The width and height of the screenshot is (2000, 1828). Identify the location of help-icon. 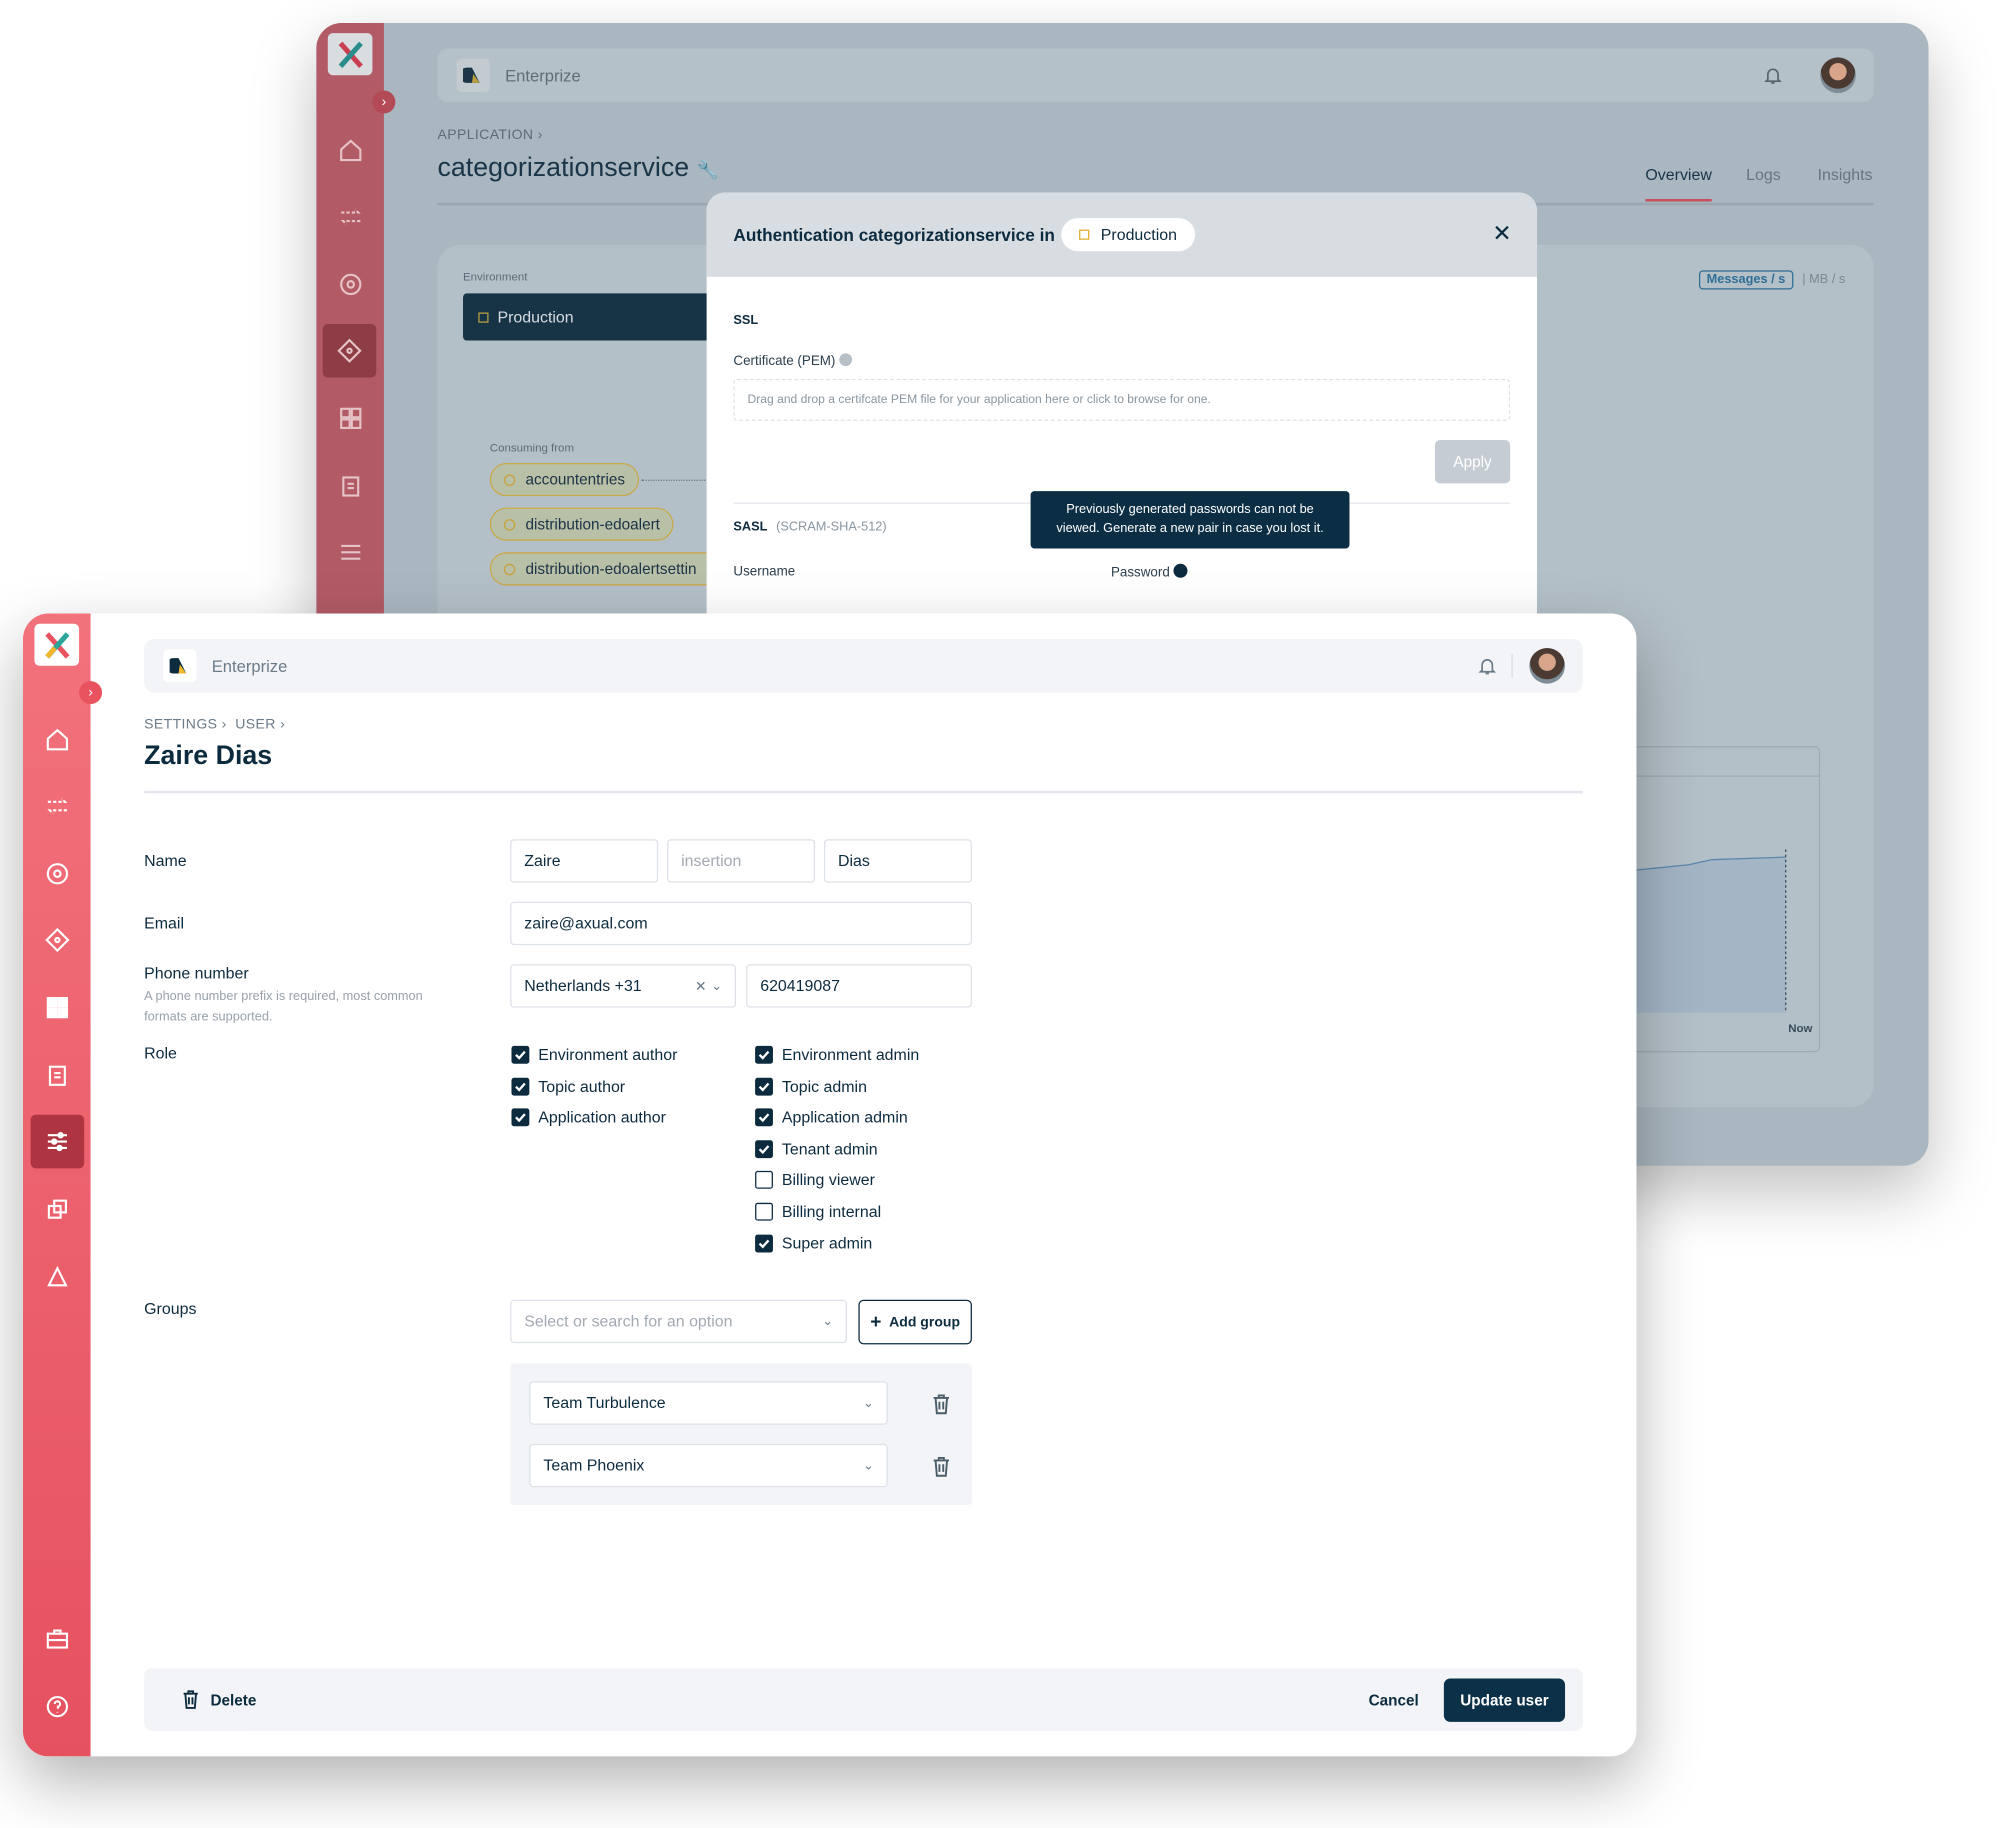
(57, 1706).